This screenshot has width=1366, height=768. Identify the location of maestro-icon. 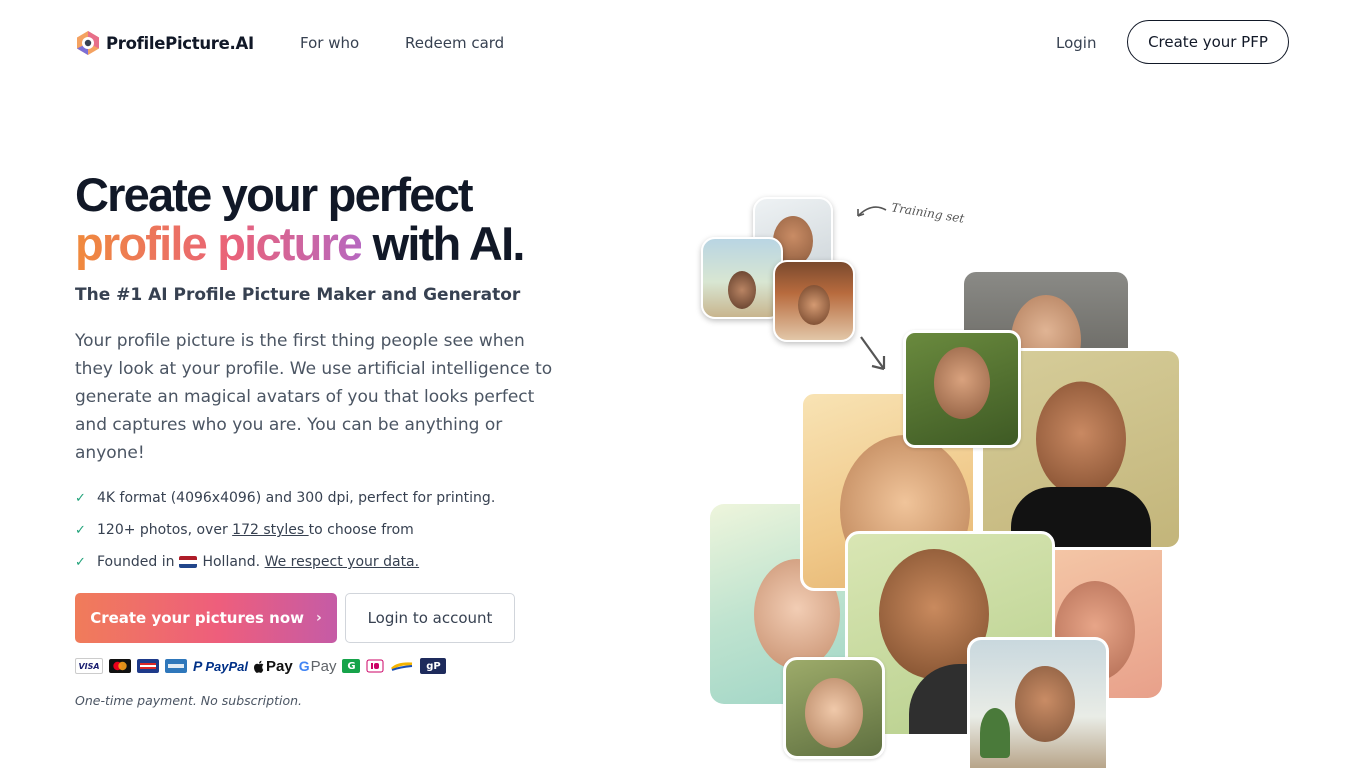
(148, 666).